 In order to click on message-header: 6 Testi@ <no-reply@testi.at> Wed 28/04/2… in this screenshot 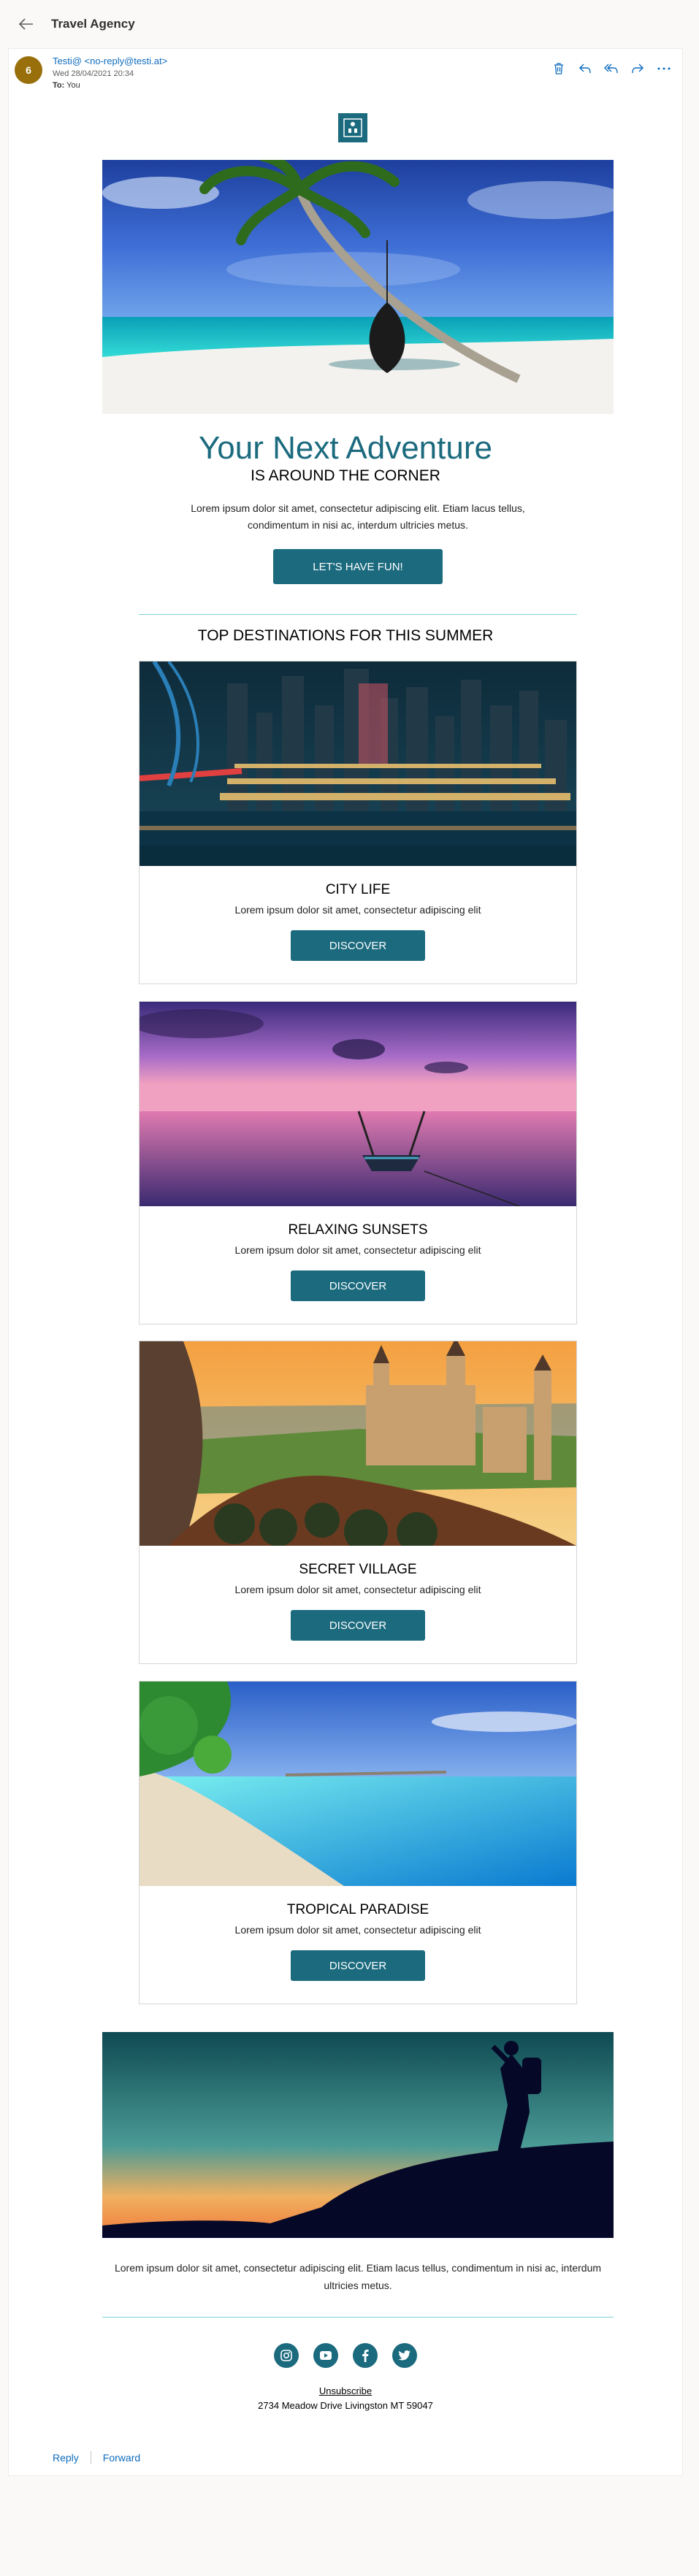, I will do `click(345, 74)`.